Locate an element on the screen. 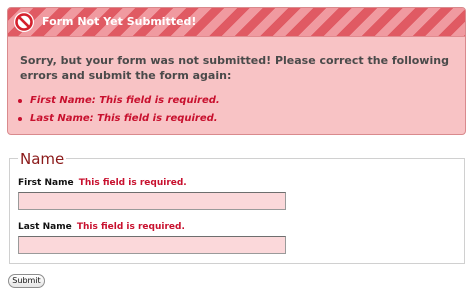 Image resolution: width=474 pixels, height=295 pixels. field-label-text: First Name is located at coordinates (46, 183).